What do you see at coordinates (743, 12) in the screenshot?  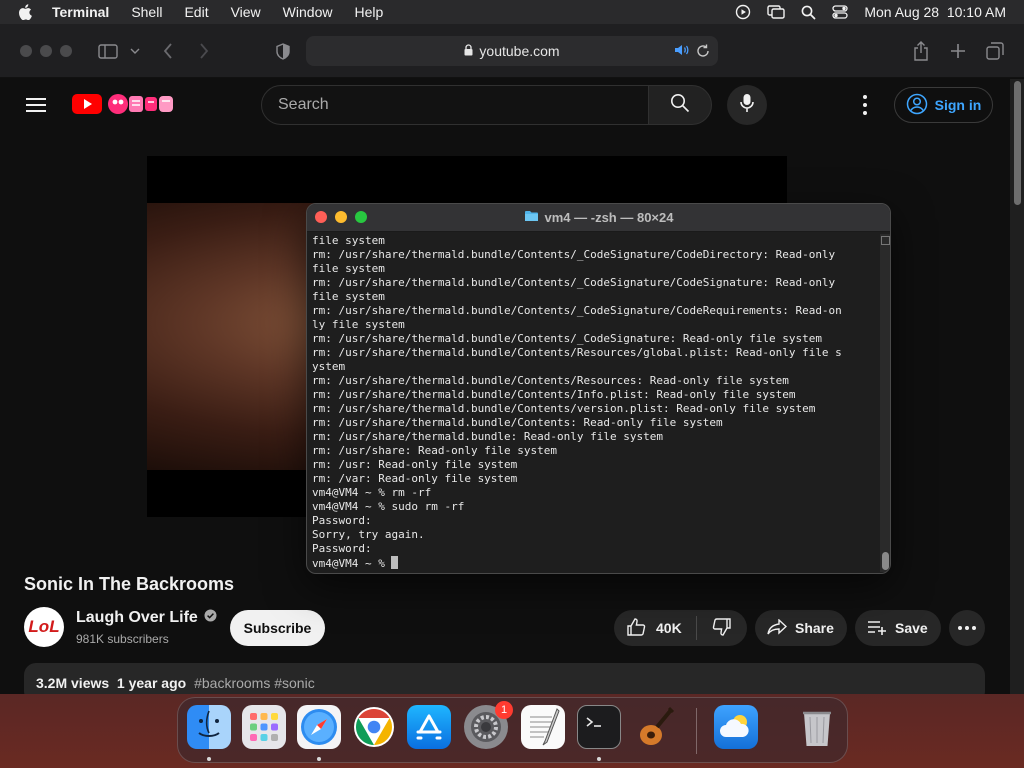 I see `now-playing-icon` at bounding box center [743, 12].